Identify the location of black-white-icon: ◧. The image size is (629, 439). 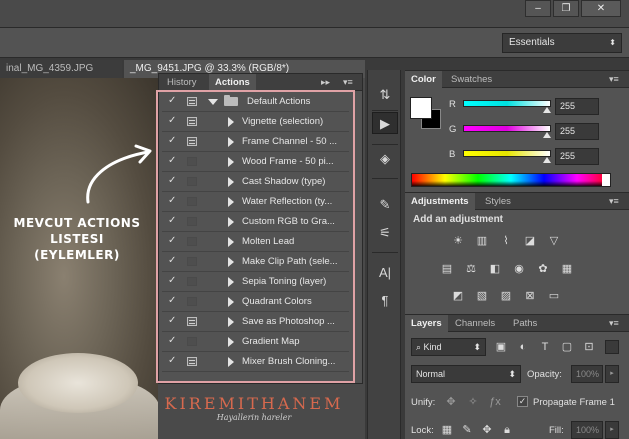
(495, 269).